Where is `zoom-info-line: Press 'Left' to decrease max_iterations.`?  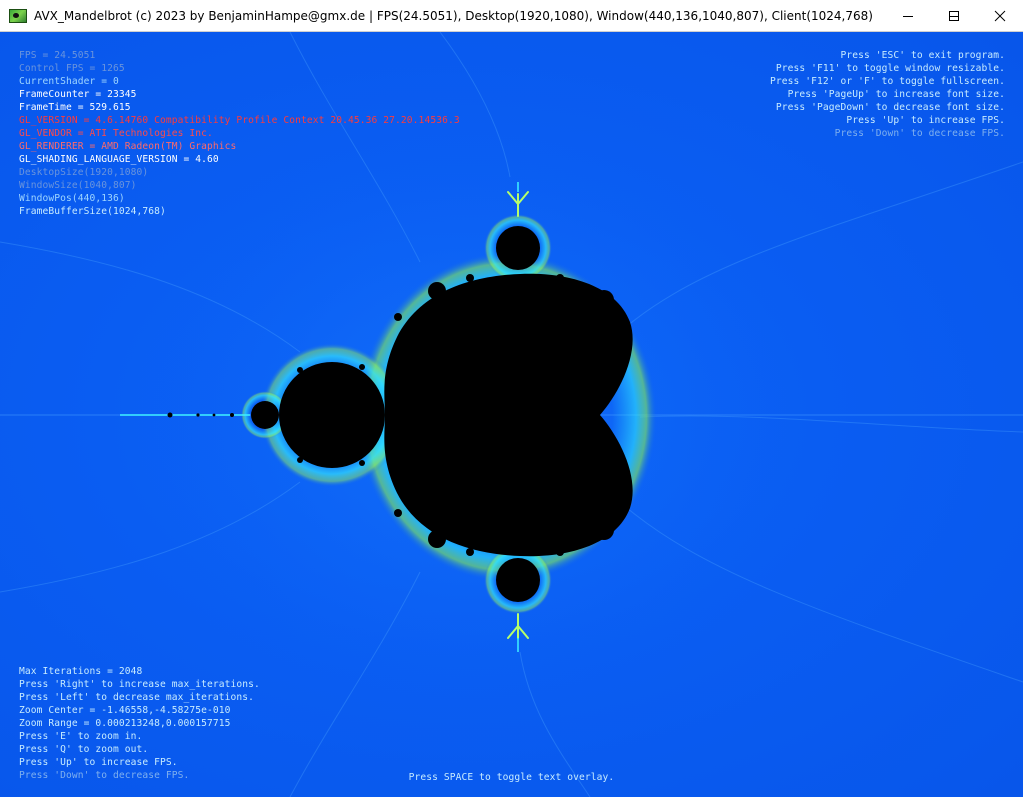 zoom-info-line: Press 'Left' to decrease max_iterations. is located at coordinates (137, 697).